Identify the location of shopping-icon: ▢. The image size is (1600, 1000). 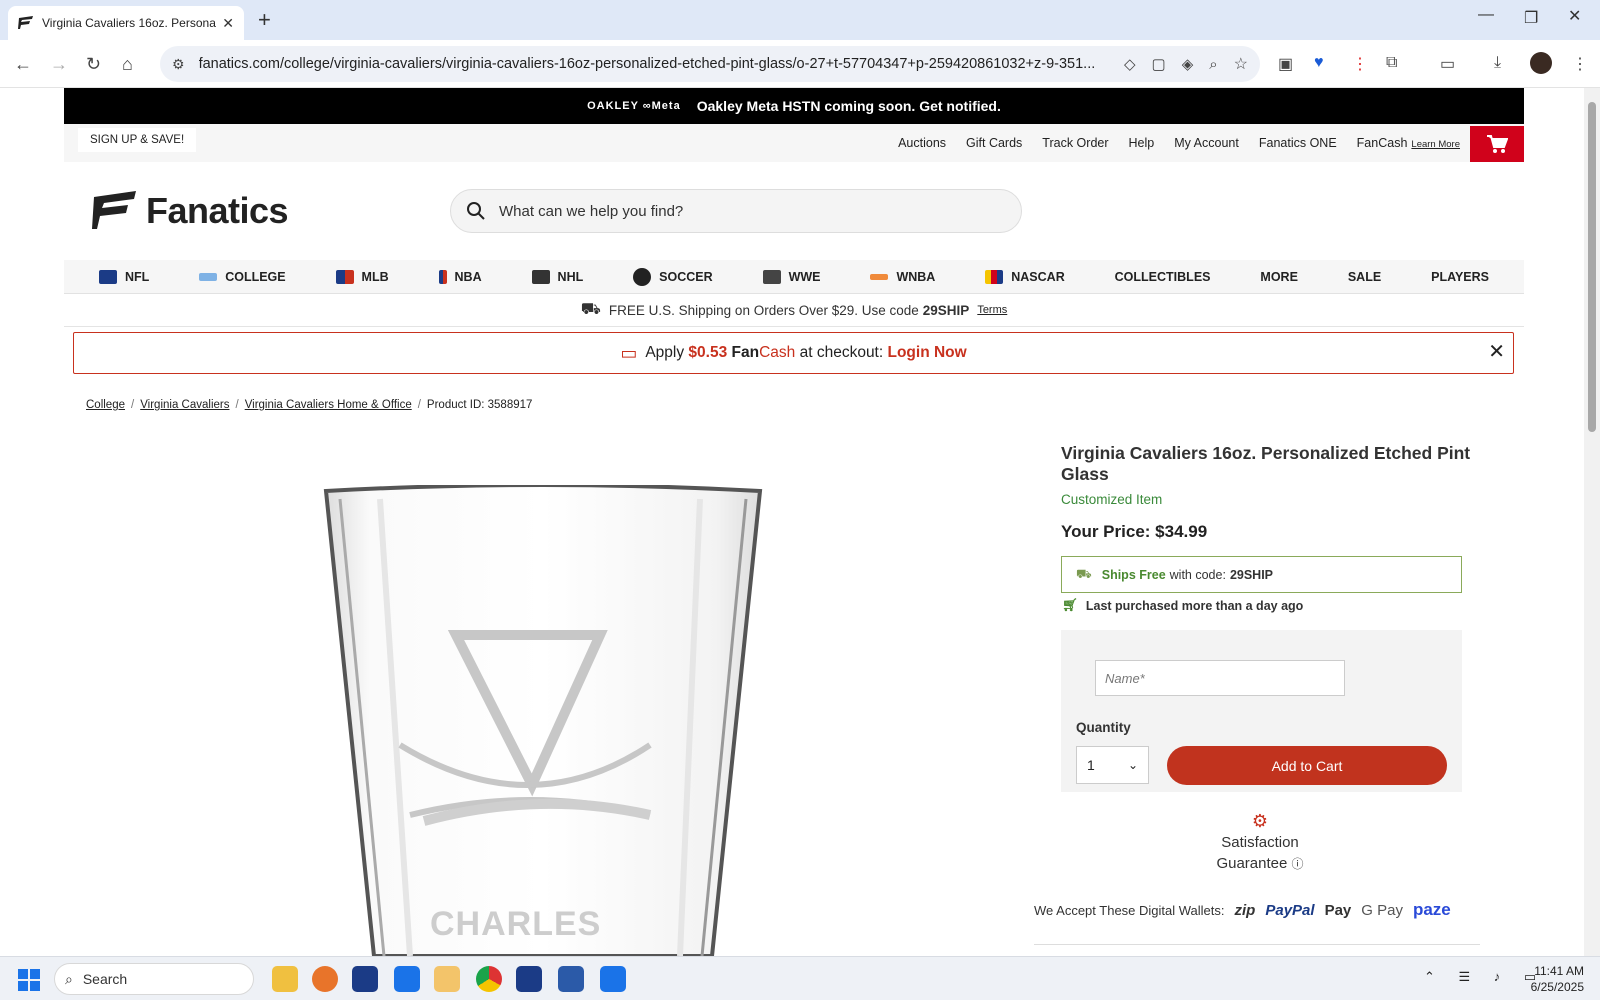
(1159, 64).